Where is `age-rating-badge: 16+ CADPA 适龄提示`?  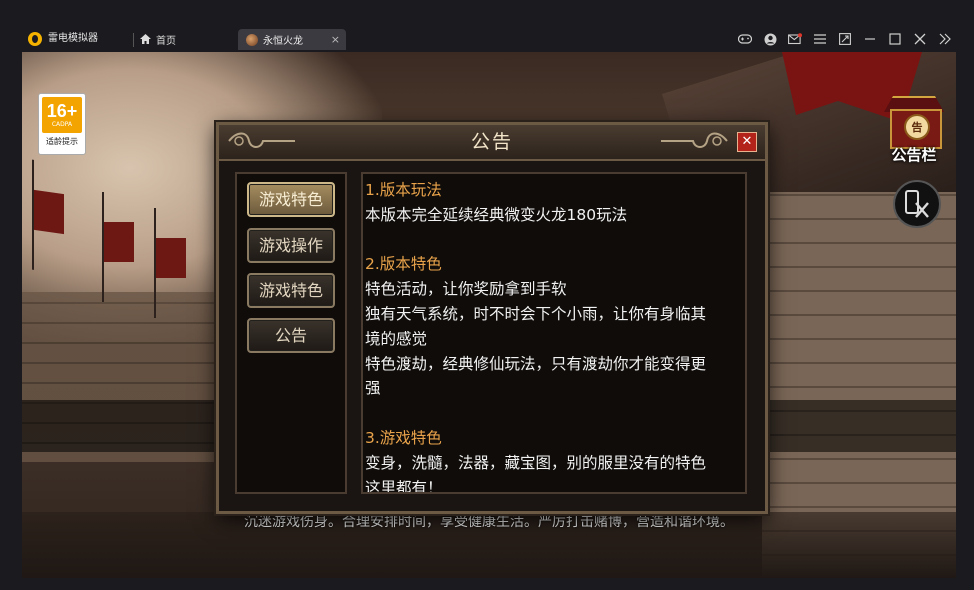 age-rating-badge: 16+ CADPA 适龄提示 is located at coordinates (62, 124).